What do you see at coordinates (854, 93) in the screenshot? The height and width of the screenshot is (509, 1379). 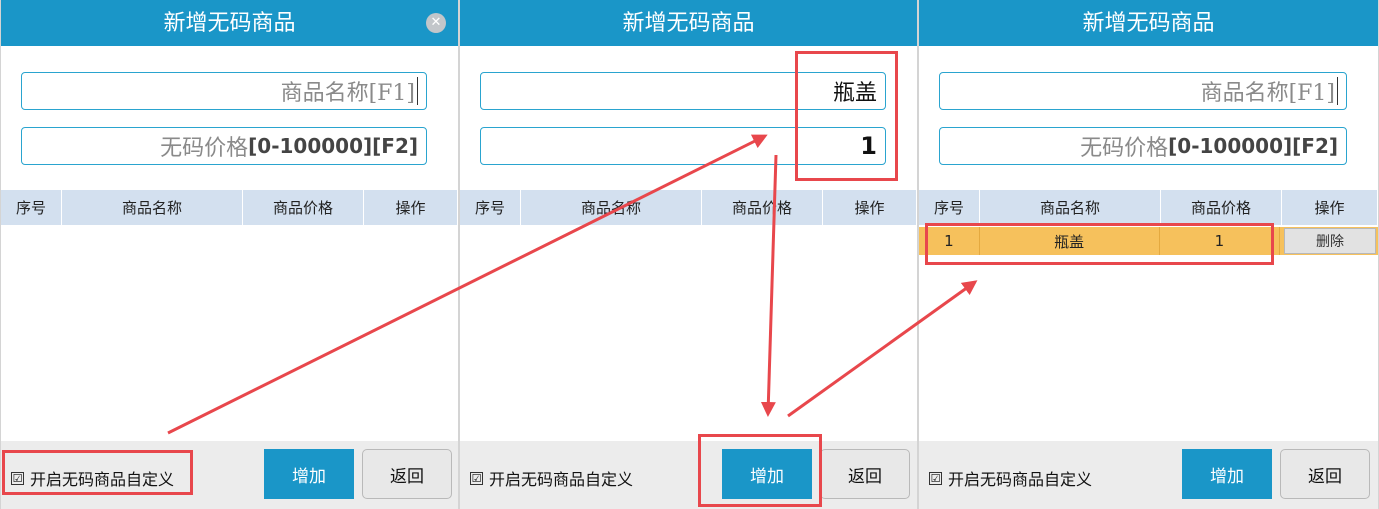 I see `product-name-value: 瓶盖` at bounding box center [854, 93].